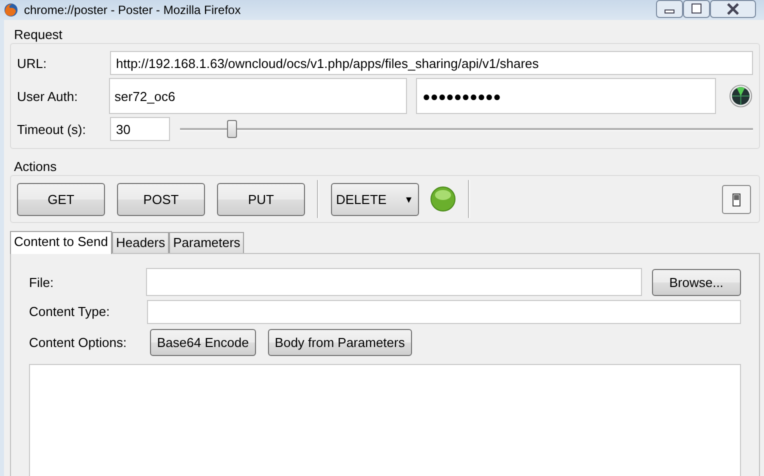 The width and height of the screenshot is (764, 476). I want to click on maximize-button, so click(696, 9).